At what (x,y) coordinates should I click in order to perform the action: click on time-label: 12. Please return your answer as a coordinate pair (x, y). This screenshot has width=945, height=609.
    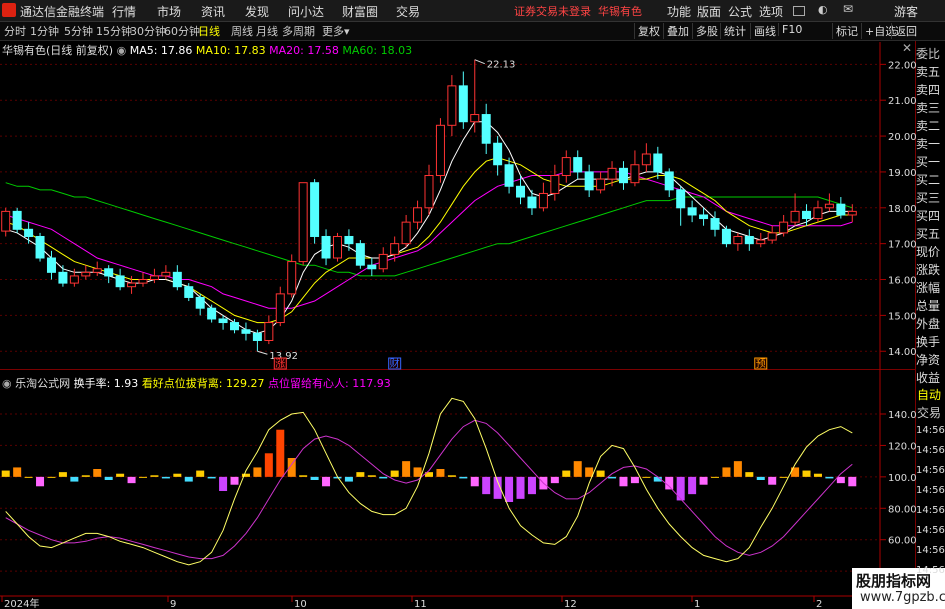
    Looking at the image, I should click on (570, 604).